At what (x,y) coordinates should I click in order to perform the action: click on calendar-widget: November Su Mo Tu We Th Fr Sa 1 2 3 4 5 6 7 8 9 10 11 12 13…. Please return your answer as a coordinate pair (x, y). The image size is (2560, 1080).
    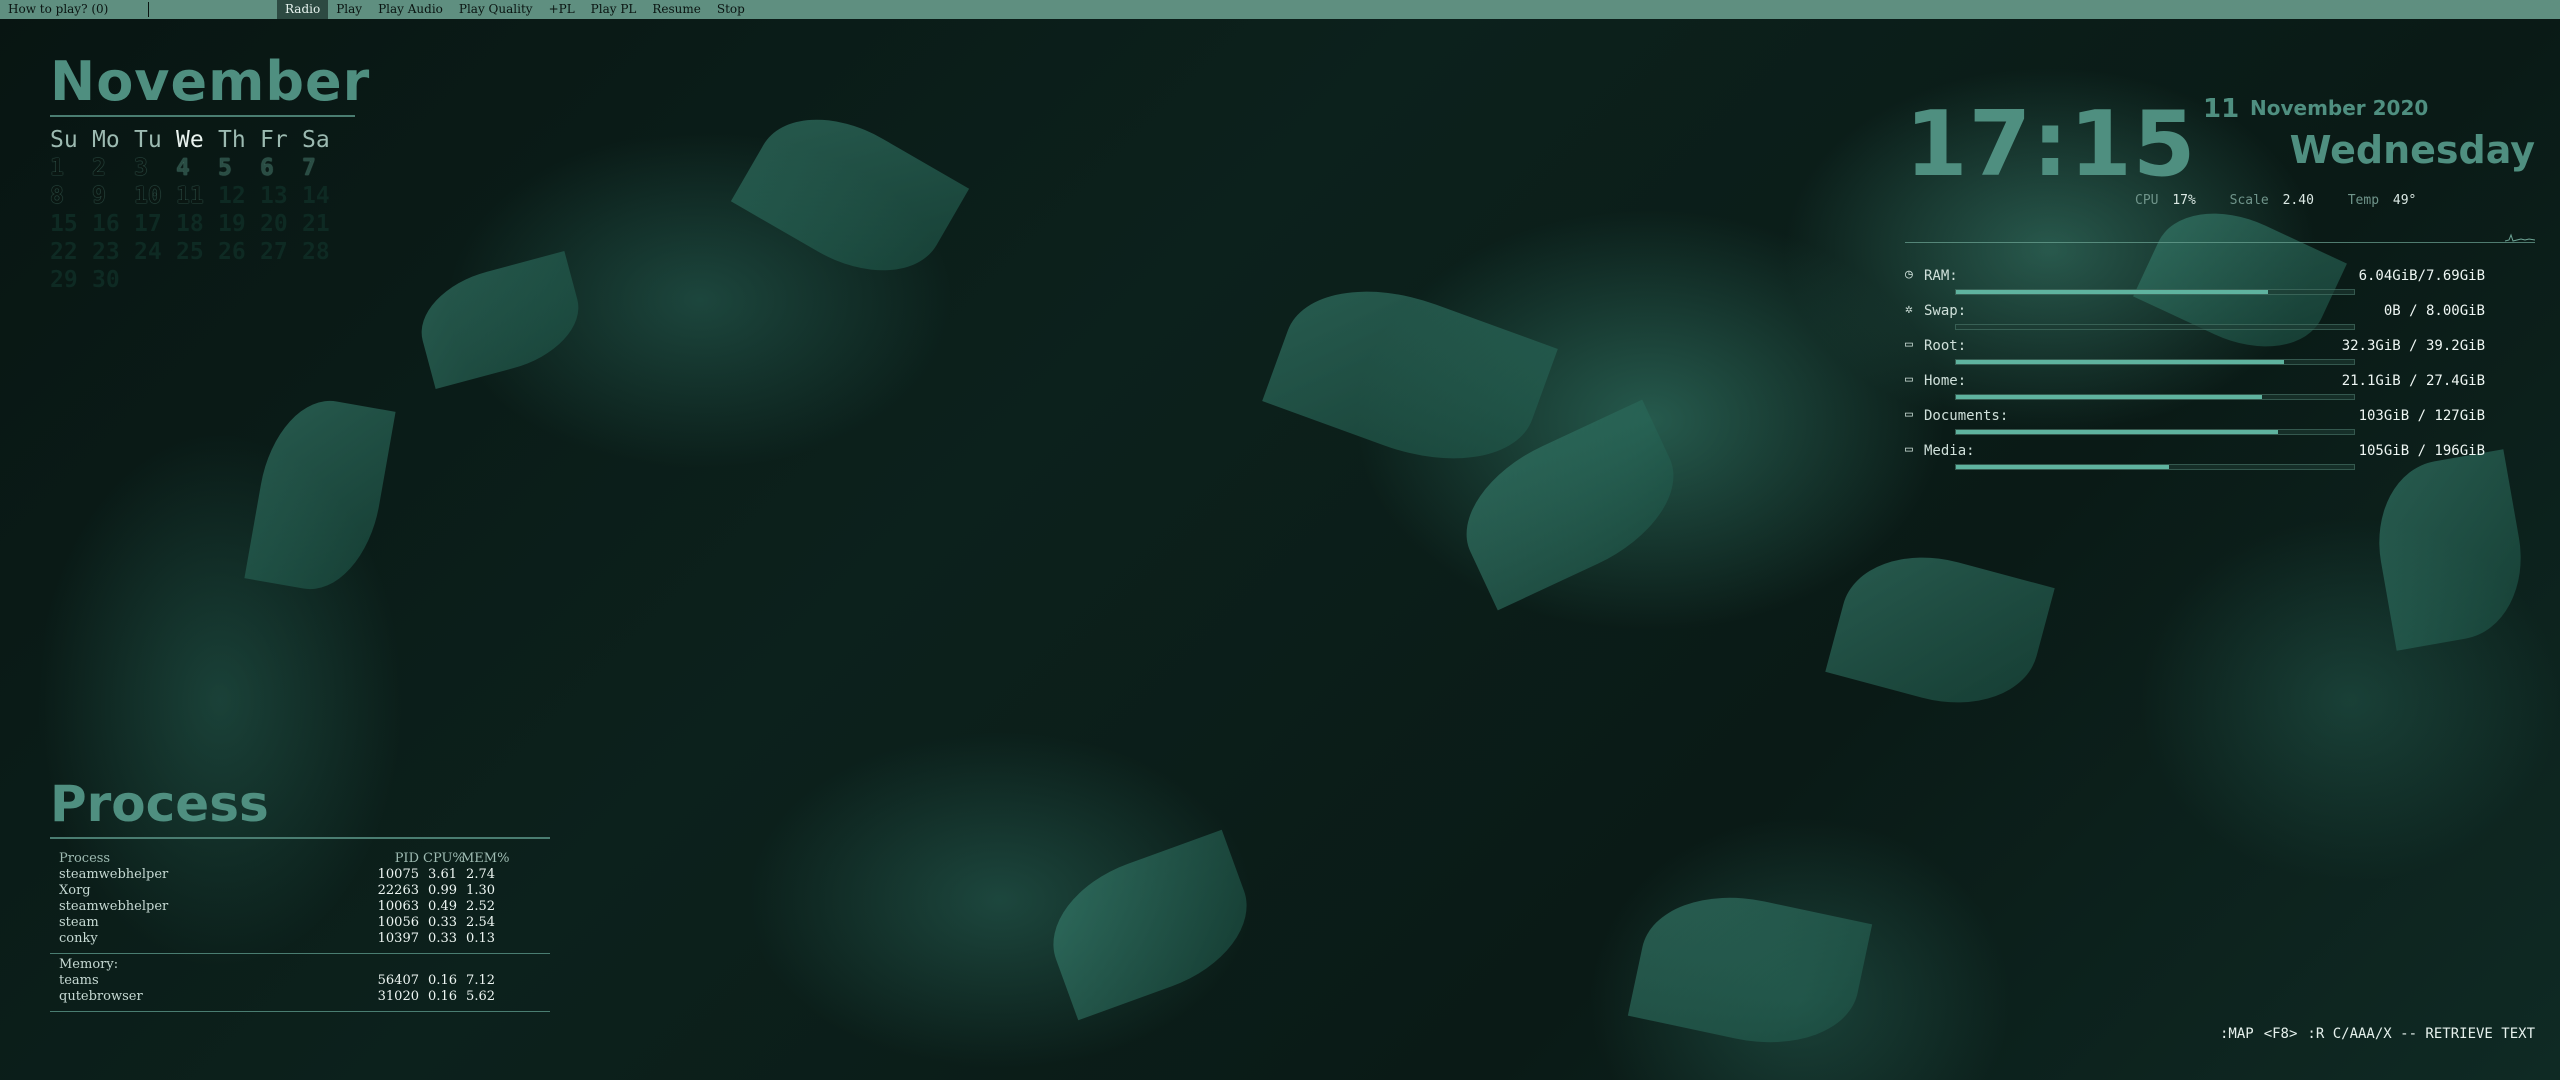
    Looking at the image, I should click on (210, 172).